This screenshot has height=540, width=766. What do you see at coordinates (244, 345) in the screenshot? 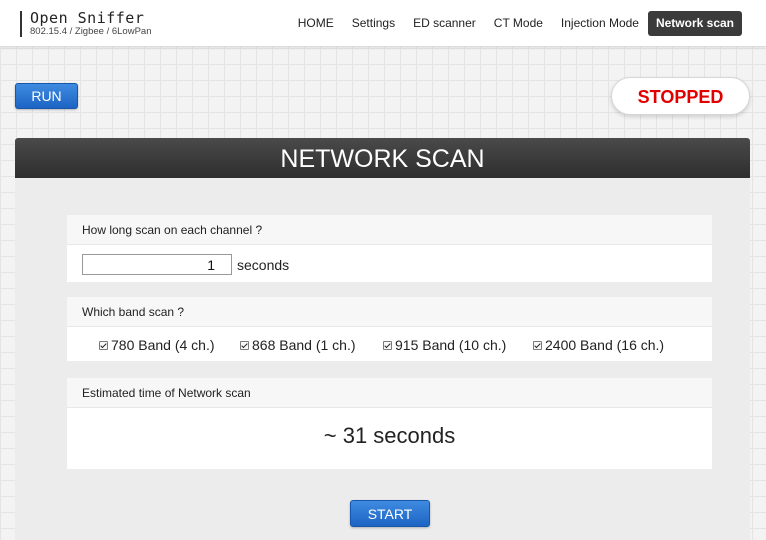
I see `band-868-checkbox` at bounding box center [244, 345].